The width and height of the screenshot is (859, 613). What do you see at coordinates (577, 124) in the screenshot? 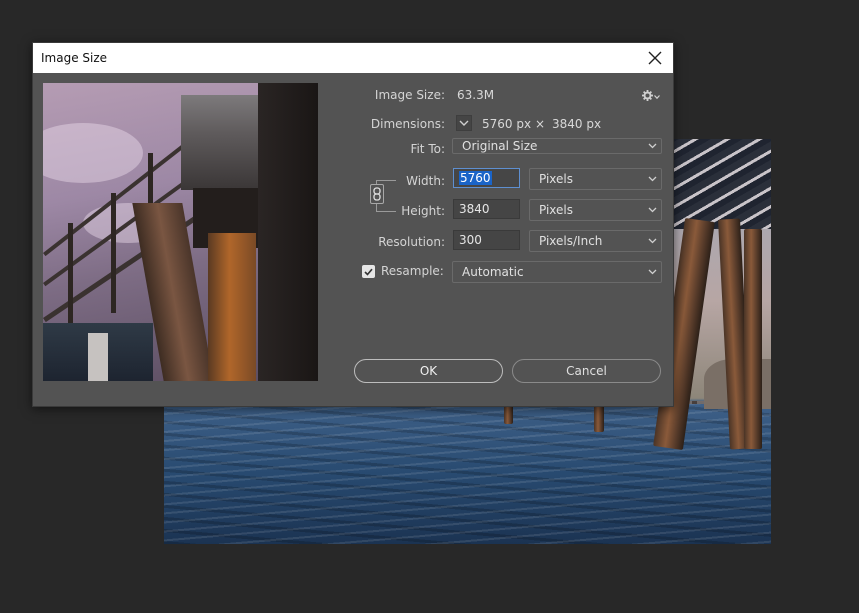
I see `dimensions-height: 3840 px` at bounding box center [577, 124].